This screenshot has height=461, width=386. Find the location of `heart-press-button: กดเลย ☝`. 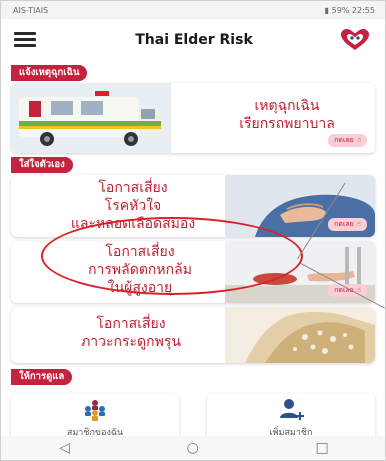

heart-press-button: กดเลย ☝ is located at coordinates (347, 224).